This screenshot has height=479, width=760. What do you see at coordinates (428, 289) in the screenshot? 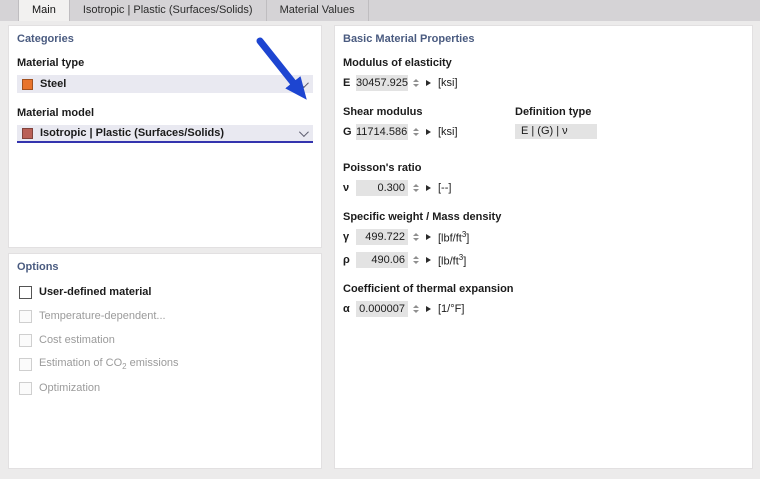
I see `thermal-label: Coefficient of thermal expansion` at bounding box center [428, 289].